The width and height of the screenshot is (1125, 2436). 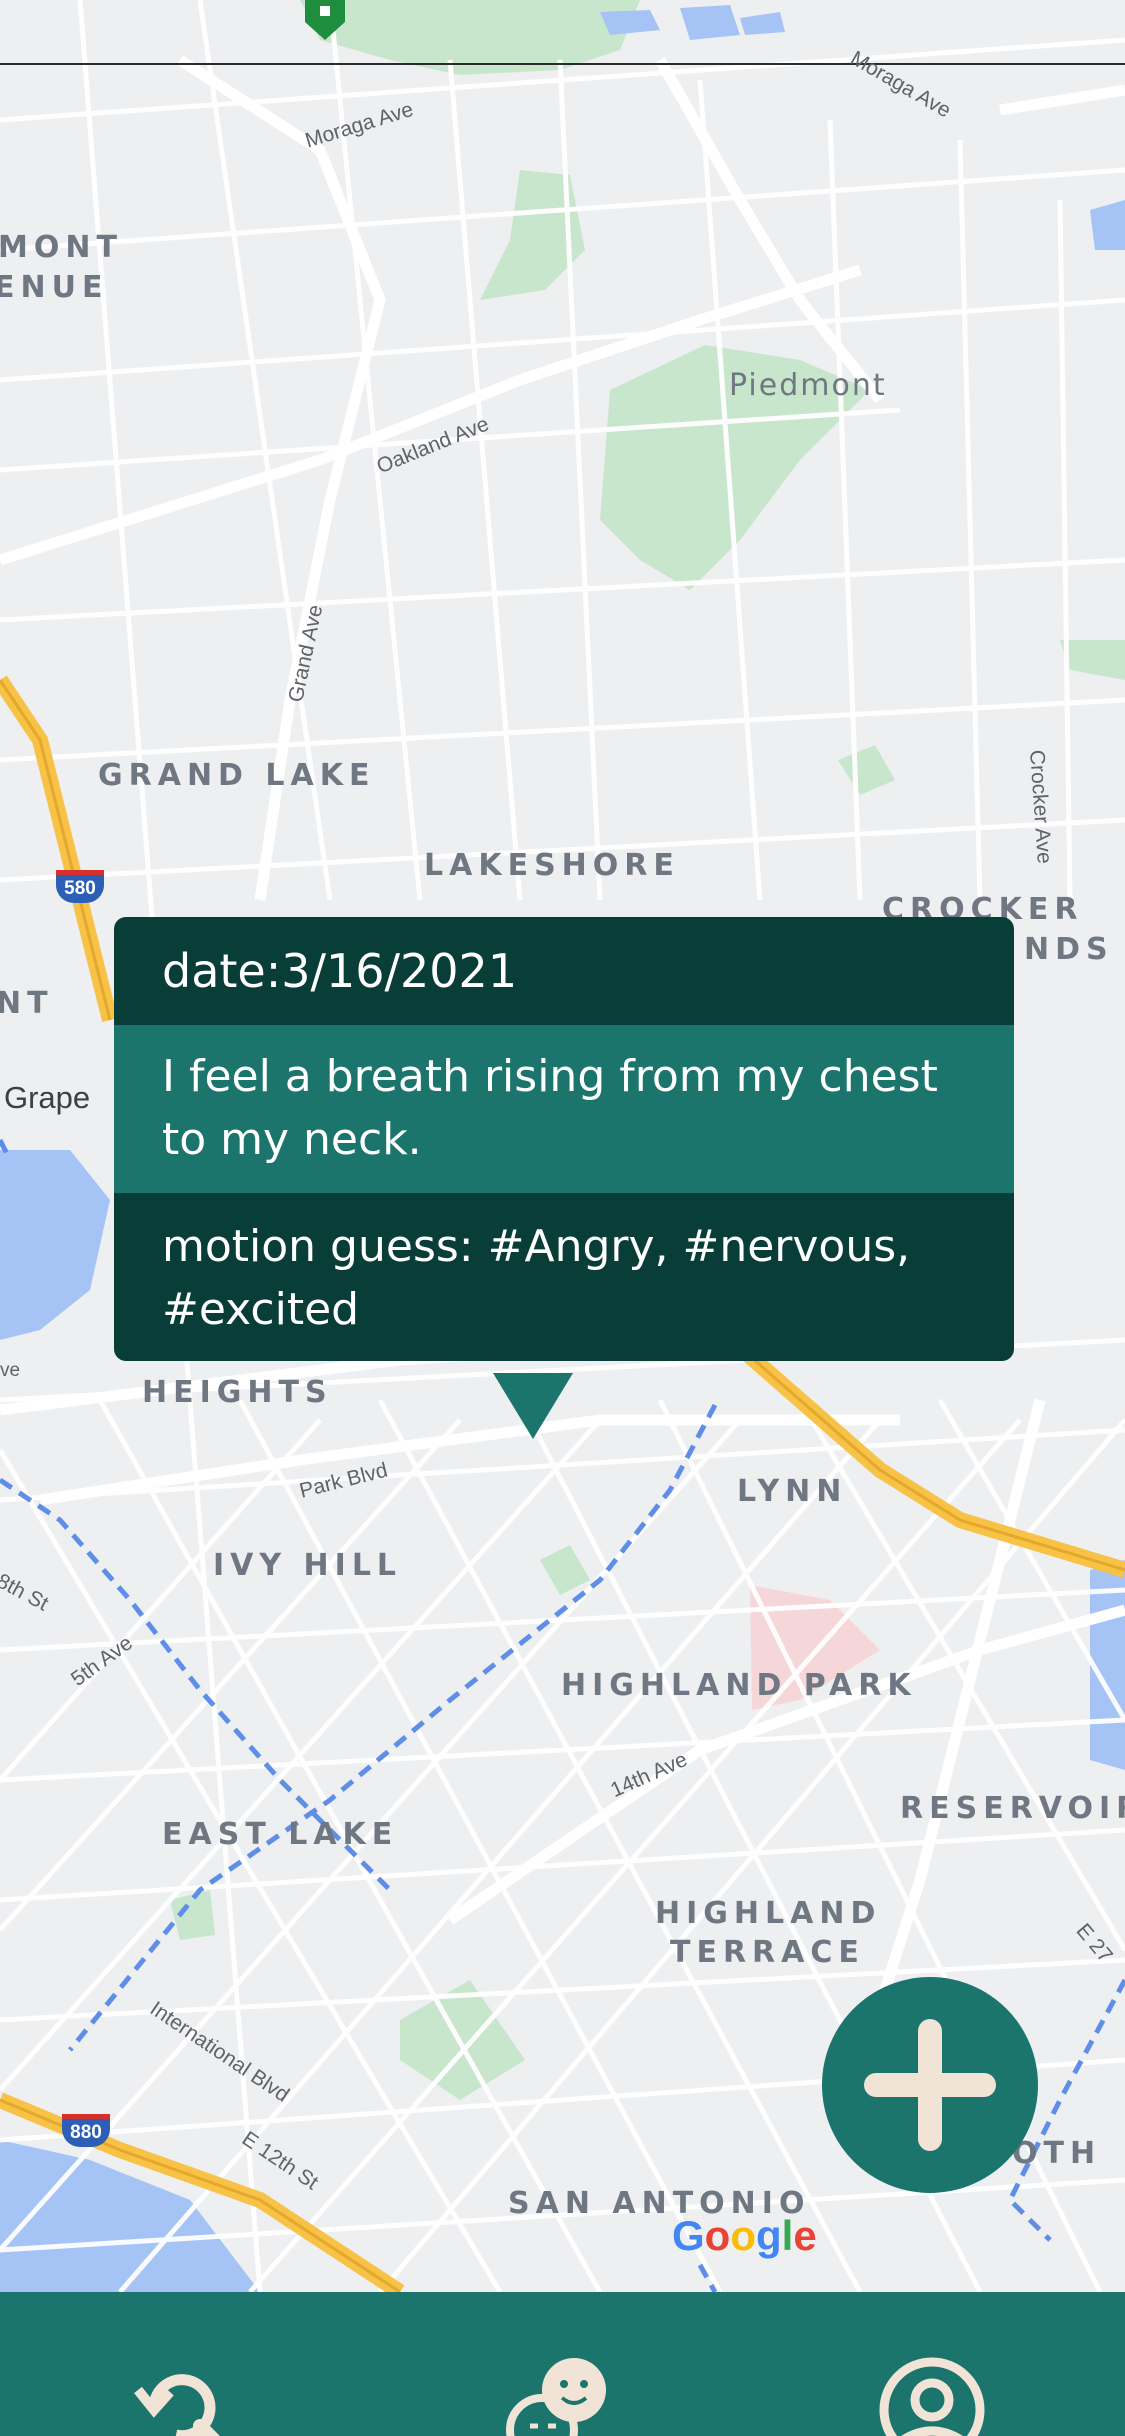 I want to click on bottom-nav, so click(x=562, y=2364).